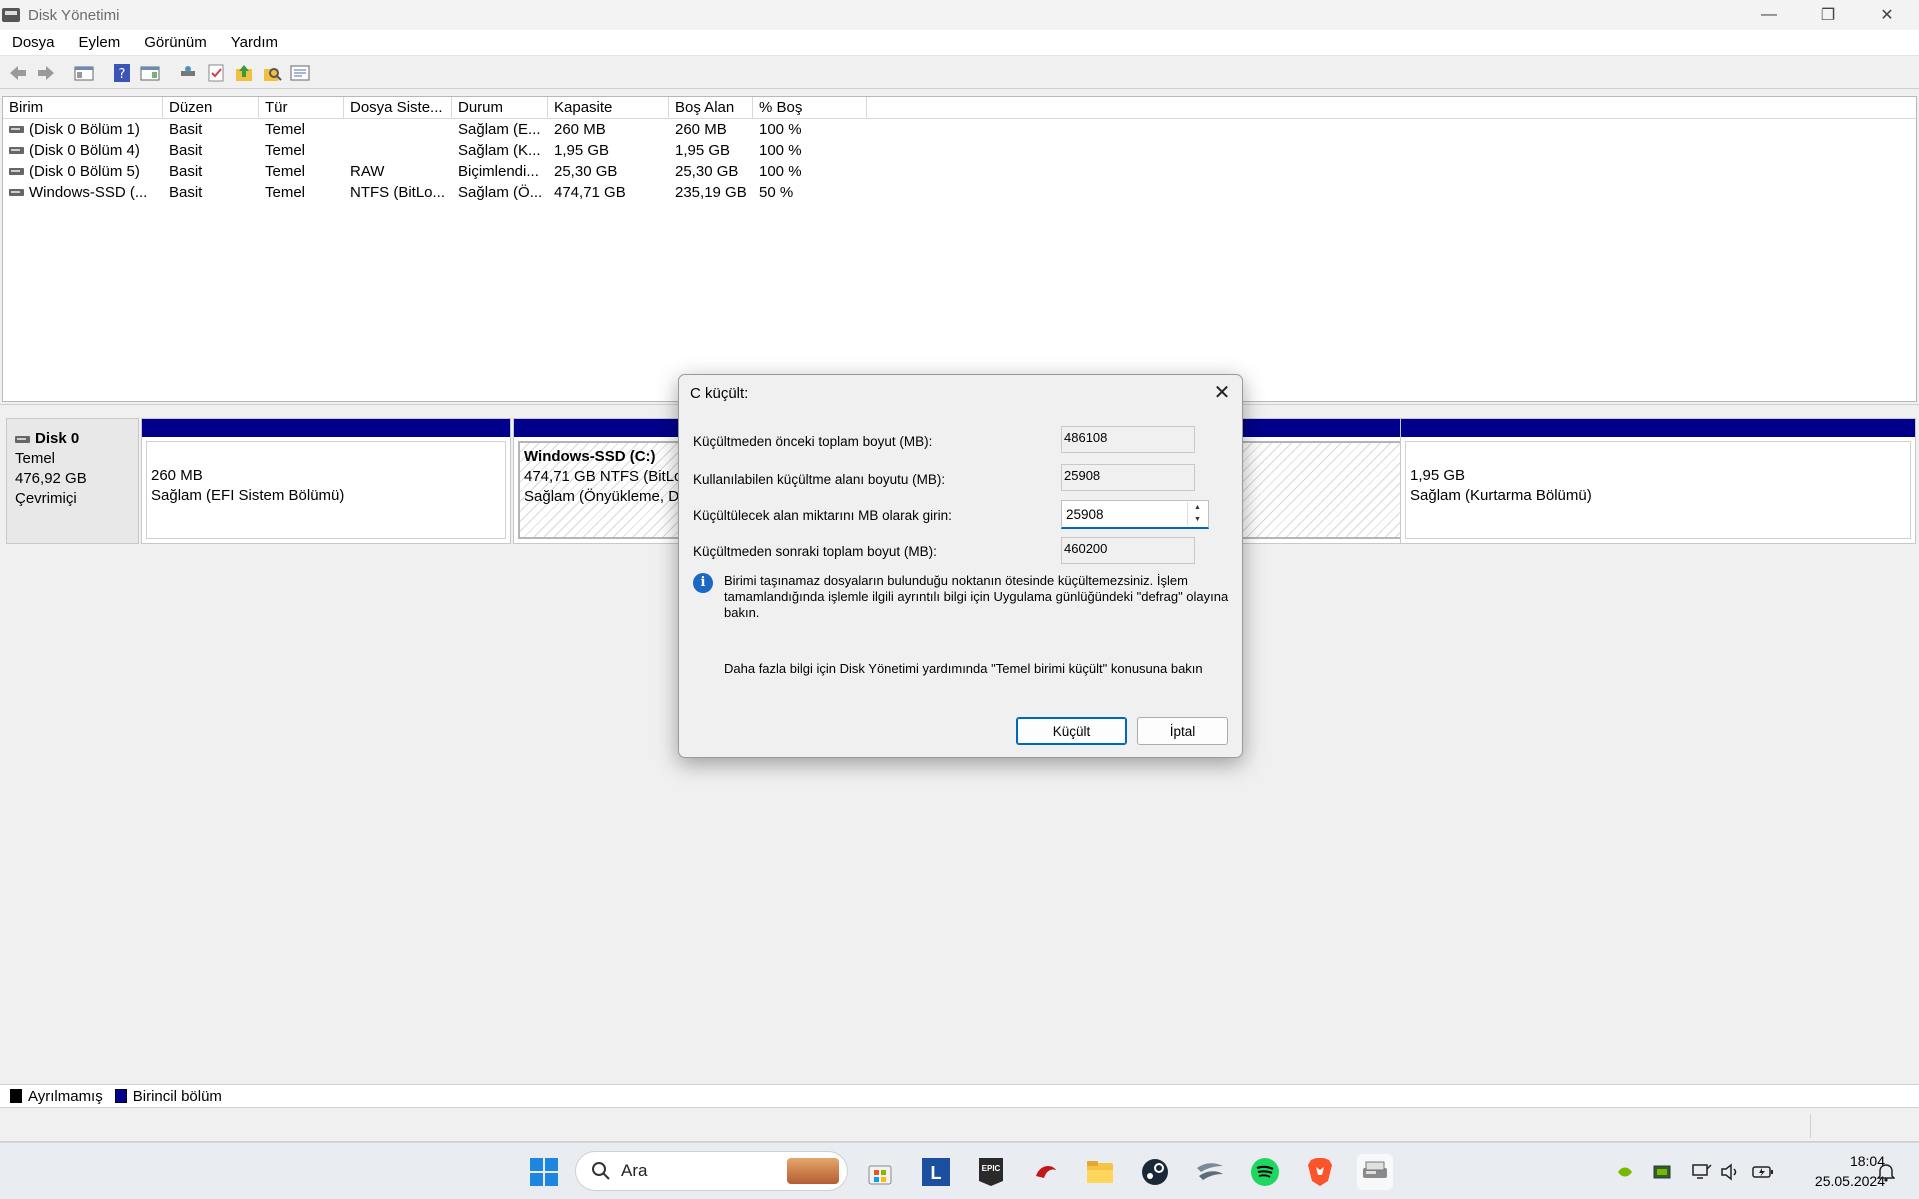 This screenshot has width=1919, height=1199. What do you see at coordinates (301, 107) in the screenshot?
I see `column-header-tur: Tür` at bounding box center [301, 107].